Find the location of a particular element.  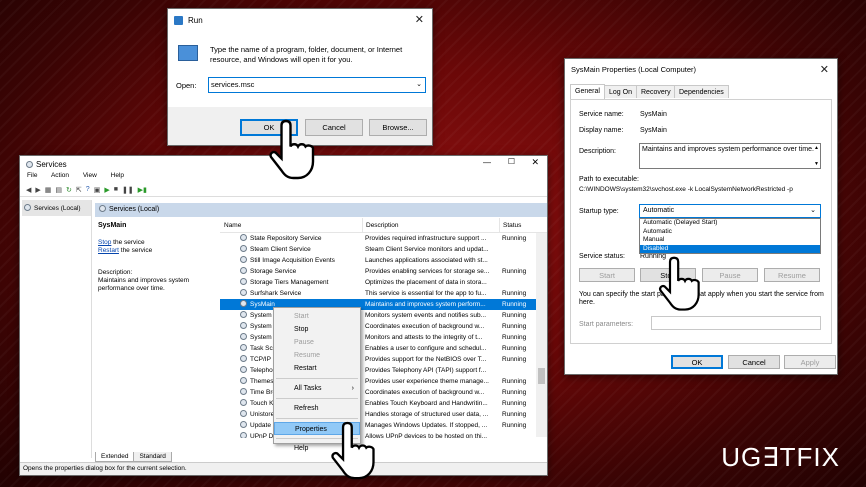

list-icon: ▤ is located at coordinates (58, 190).